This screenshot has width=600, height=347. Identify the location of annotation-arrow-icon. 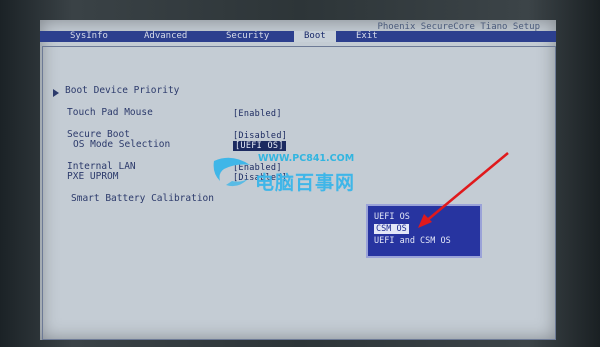
(463, 190).